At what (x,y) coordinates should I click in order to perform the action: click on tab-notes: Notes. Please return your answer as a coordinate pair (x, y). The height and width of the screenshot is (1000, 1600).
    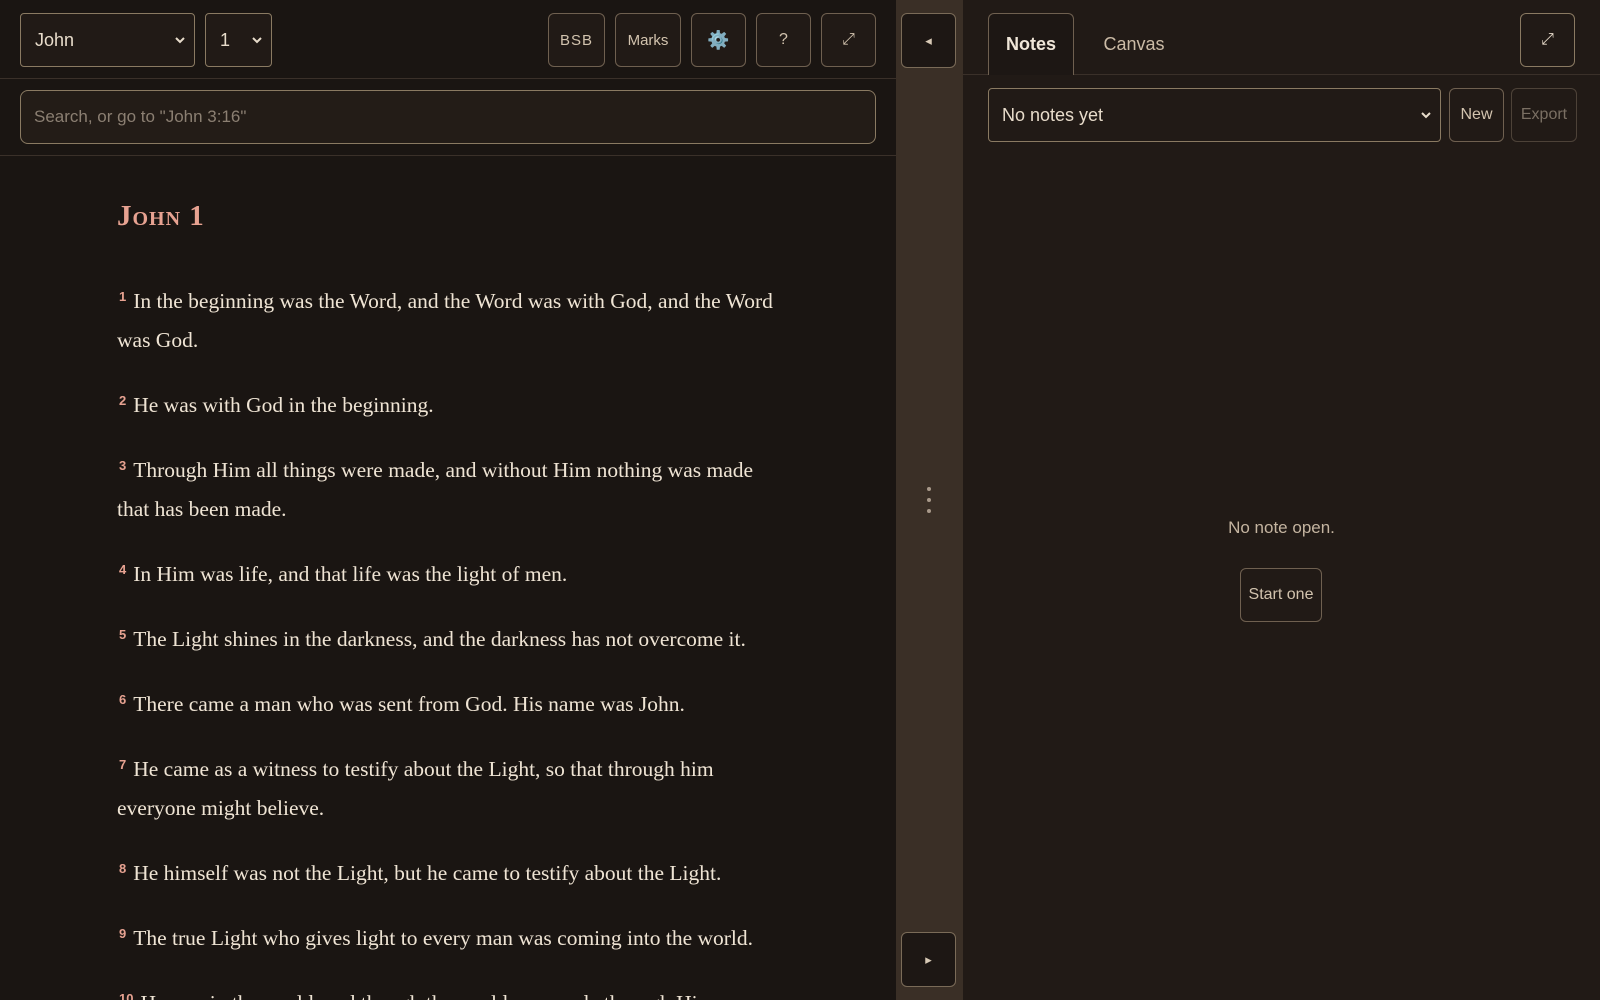
    Looking at the image, I should click on (1031, 44).